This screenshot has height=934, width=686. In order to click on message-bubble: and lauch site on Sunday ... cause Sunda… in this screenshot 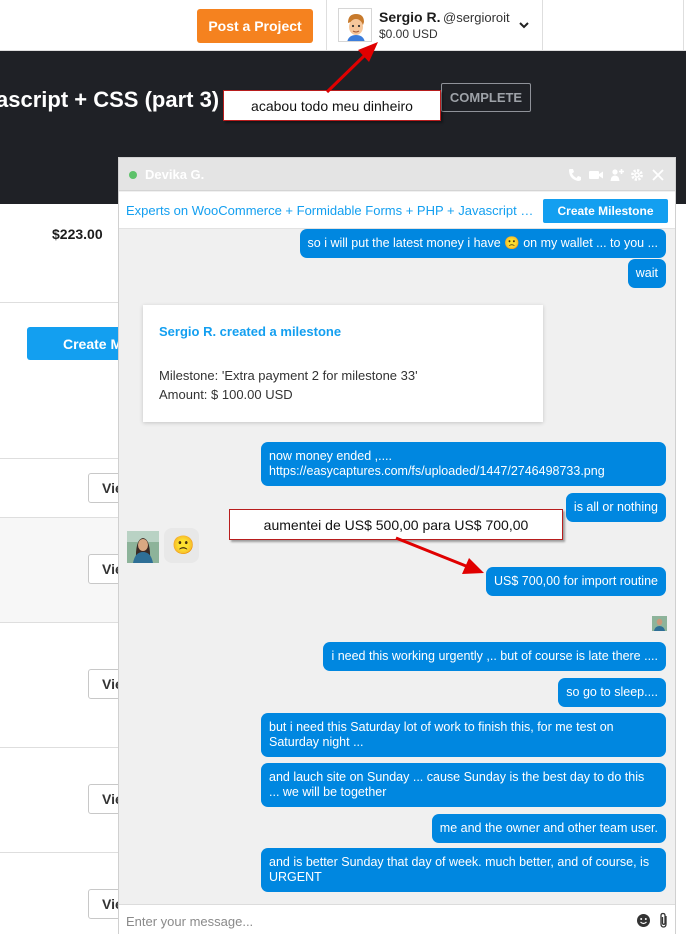, I will do `click(463, 785)`.